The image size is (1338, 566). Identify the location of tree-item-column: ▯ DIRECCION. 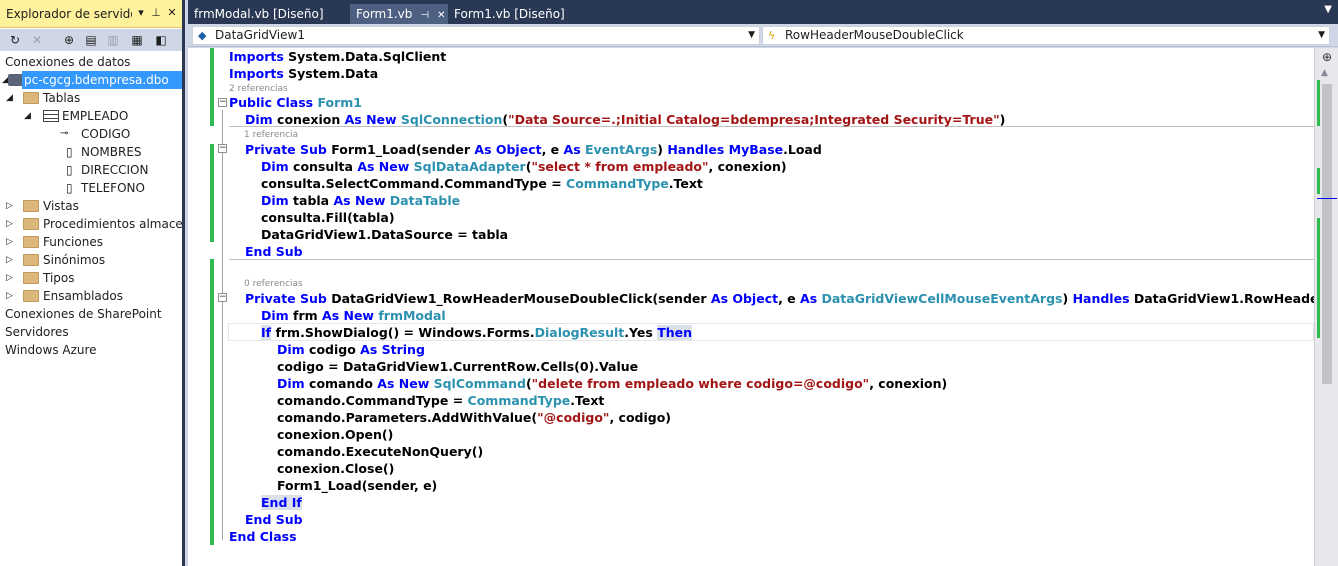
(91, 170).